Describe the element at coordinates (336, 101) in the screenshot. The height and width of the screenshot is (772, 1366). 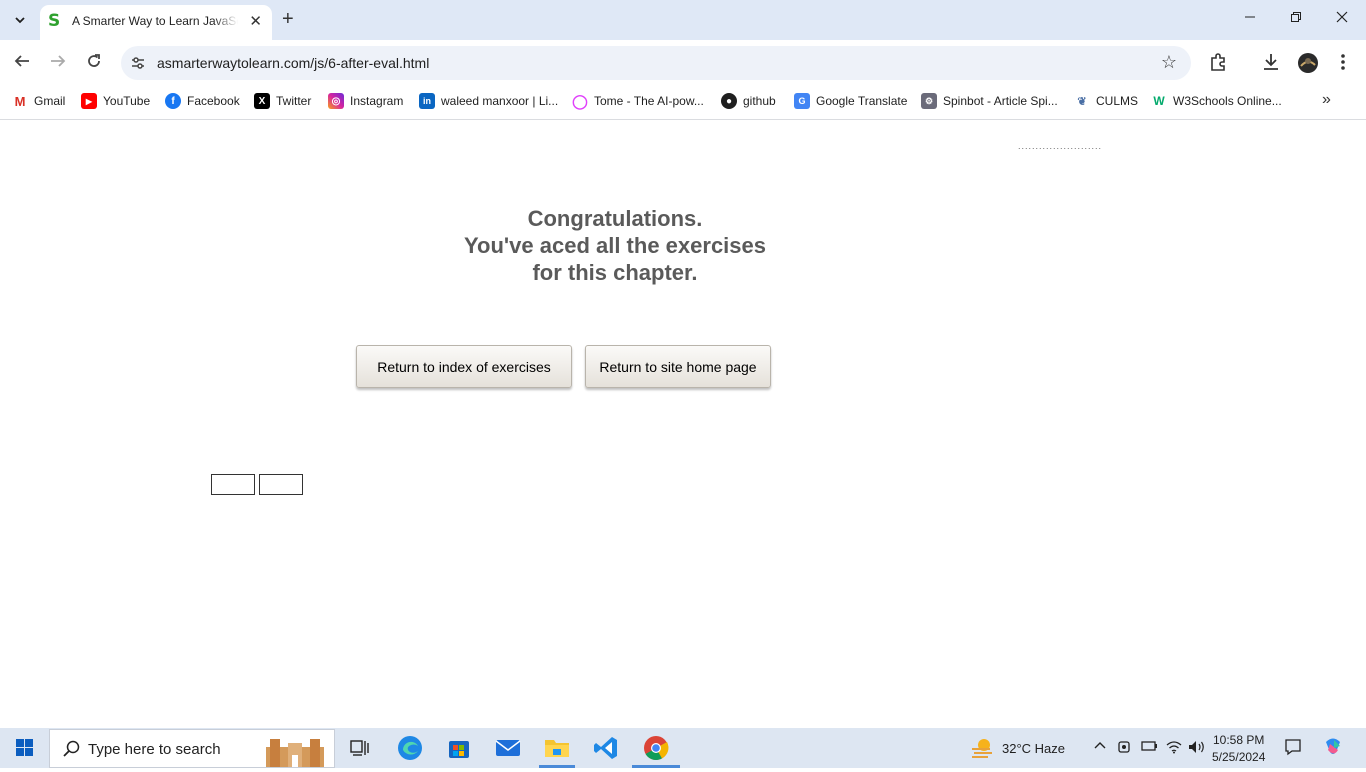
I see `instagram-icon: ◎` at that location.